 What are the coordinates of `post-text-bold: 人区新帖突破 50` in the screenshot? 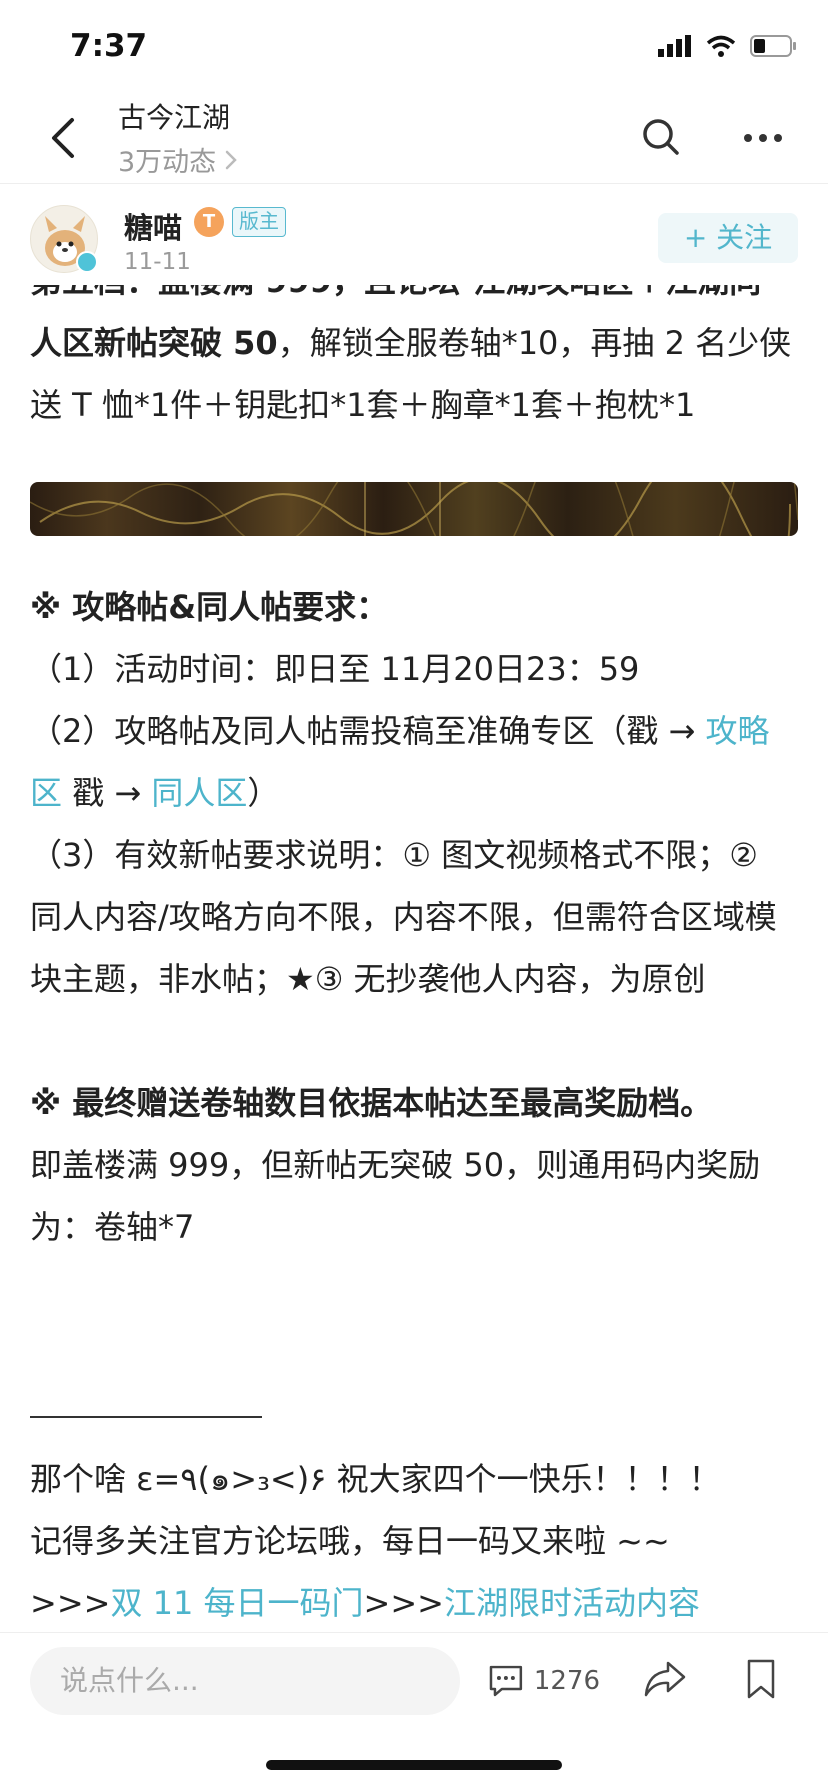 It's located at (154, 343).